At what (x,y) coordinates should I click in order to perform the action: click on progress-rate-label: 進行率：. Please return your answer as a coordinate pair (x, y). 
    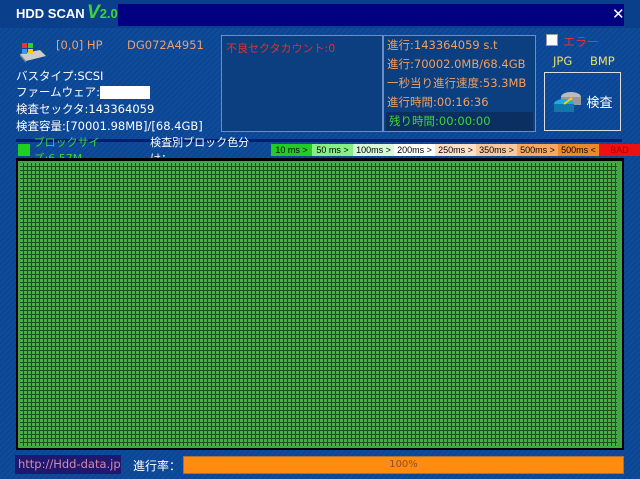
    Looking at the image, I should click on (157, 466).